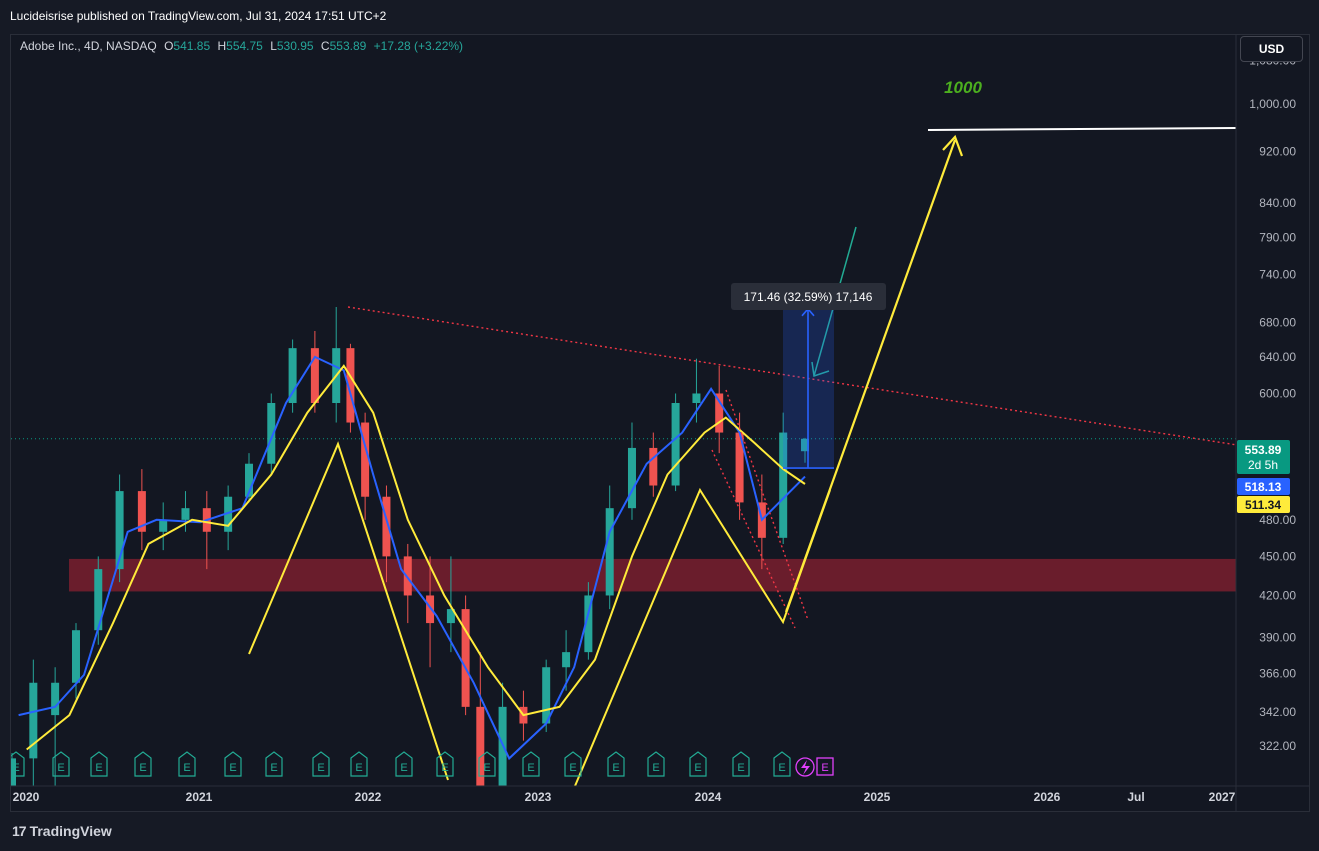  I want to click on price-axis-tick: 740.00, so click(1277, 275).